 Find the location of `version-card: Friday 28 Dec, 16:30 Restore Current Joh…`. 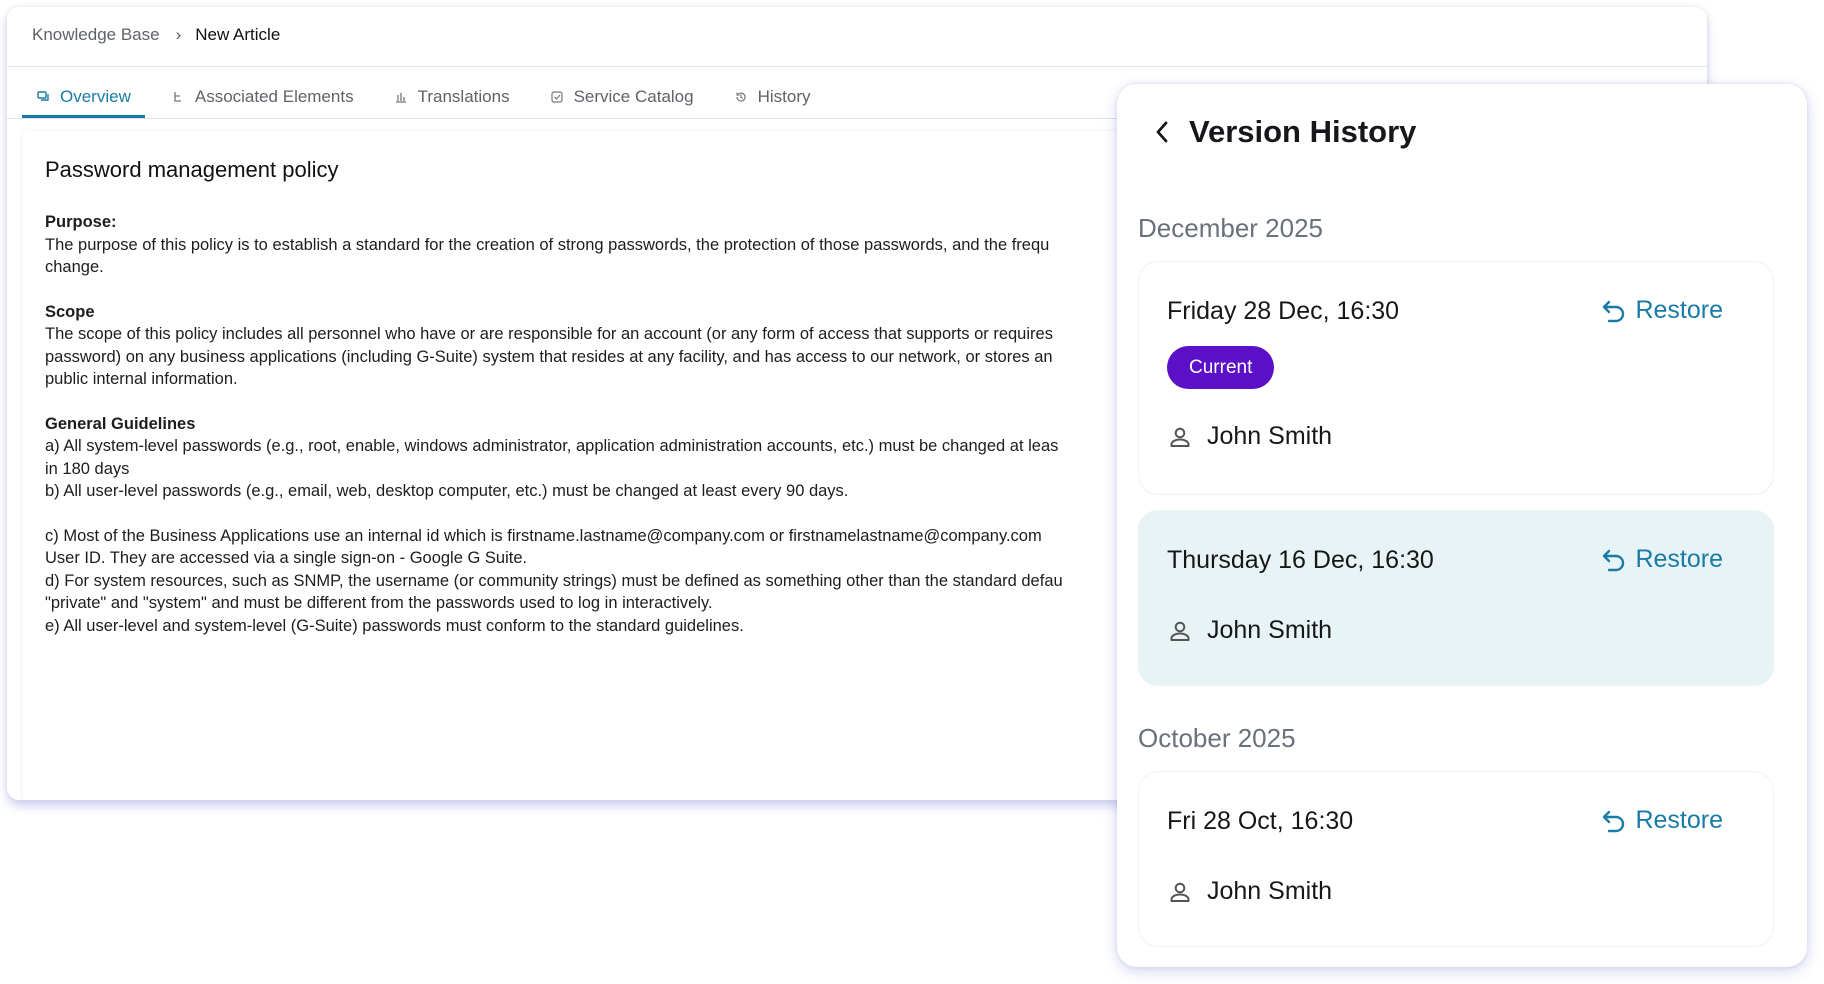

version-card: Friday 28 Dec, 16:30 Restore Current Joh… is located at coordinates (1456, 378).